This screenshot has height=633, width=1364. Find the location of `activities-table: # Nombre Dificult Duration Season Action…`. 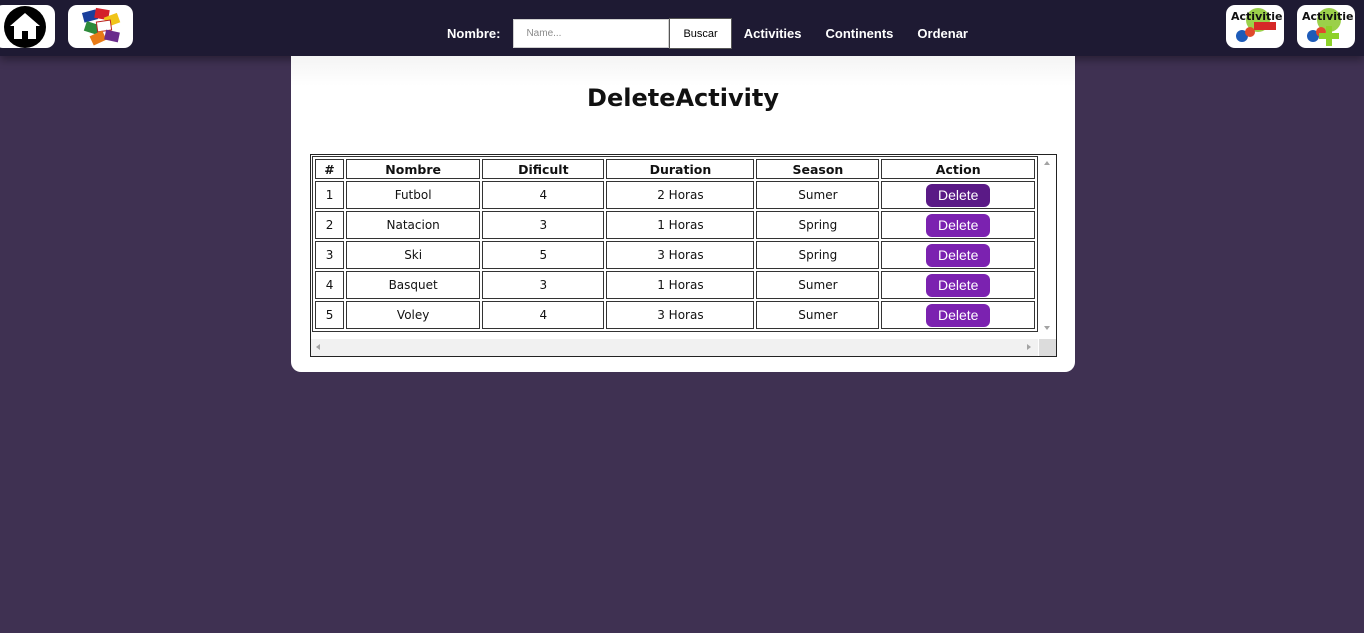

activities-table: # Nombre Dificult Duration Season Action… is located at coordinates (675, 244).